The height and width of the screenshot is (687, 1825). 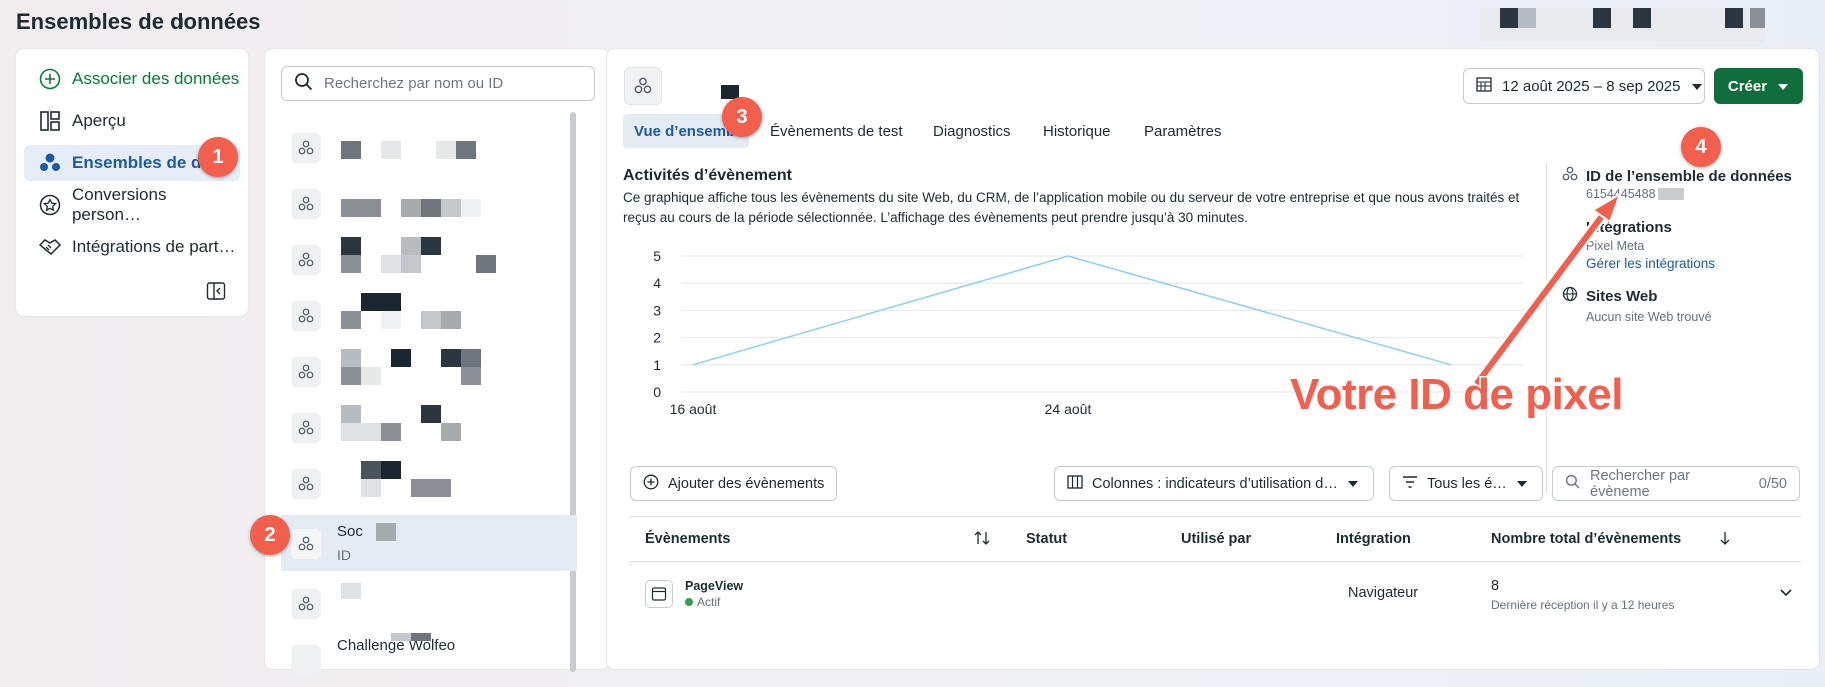 What do you see at coordinates (689, 602) in the screenshot?
I see `status-dot-icon` at bounding box center [689, 602].